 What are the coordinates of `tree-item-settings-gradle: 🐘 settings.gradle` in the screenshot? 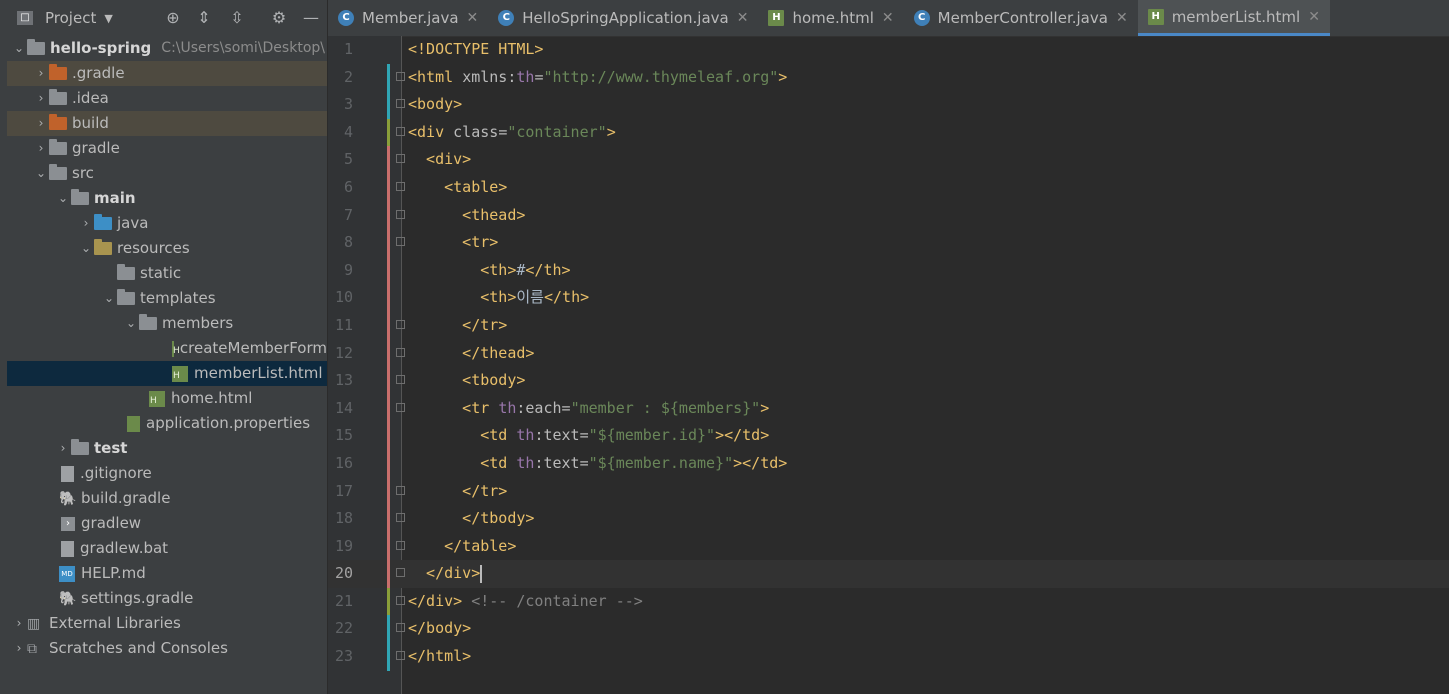 It's located at (167, 598).